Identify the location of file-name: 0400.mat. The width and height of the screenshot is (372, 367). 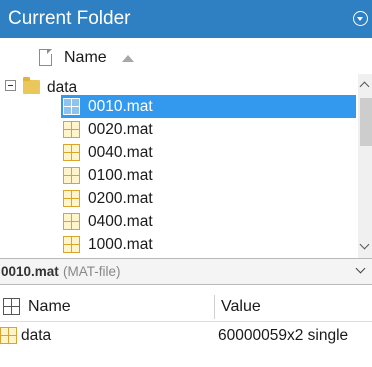
(120, 221).